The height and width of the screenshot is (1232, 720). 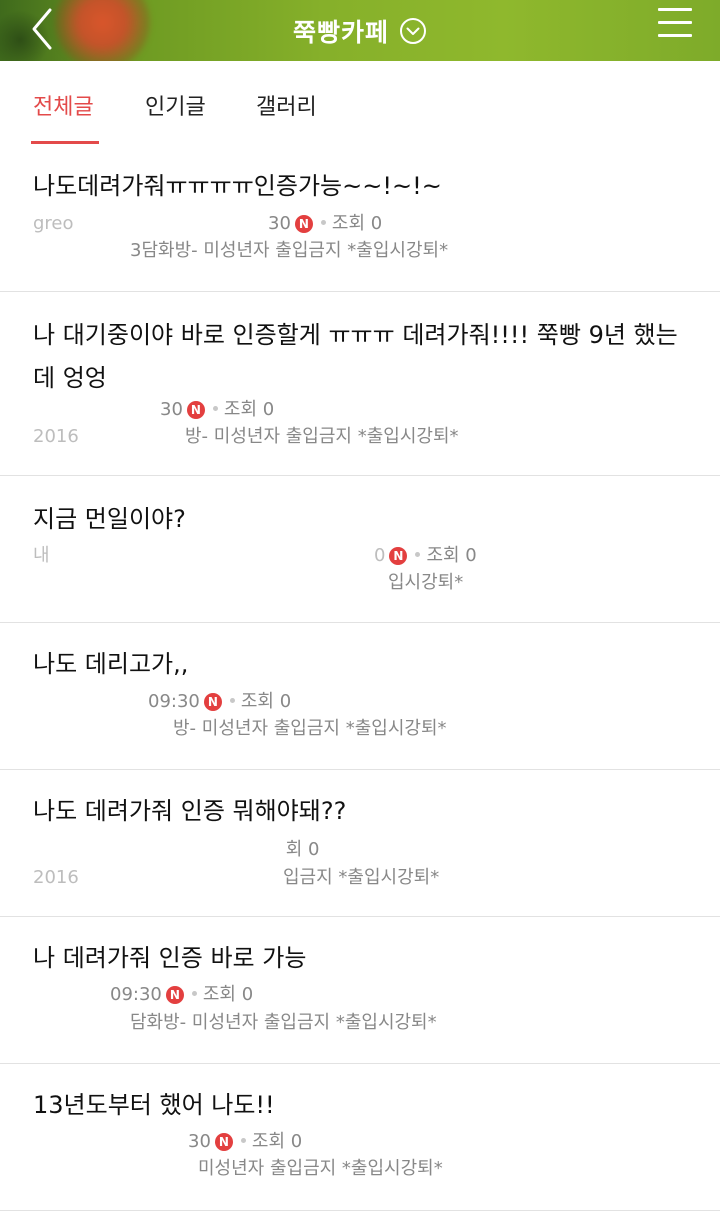 What do you see at coordinates (426, 582) in the screenshot?
I see `board-name: 입시강퇴*` at bounding box center [426, 582].